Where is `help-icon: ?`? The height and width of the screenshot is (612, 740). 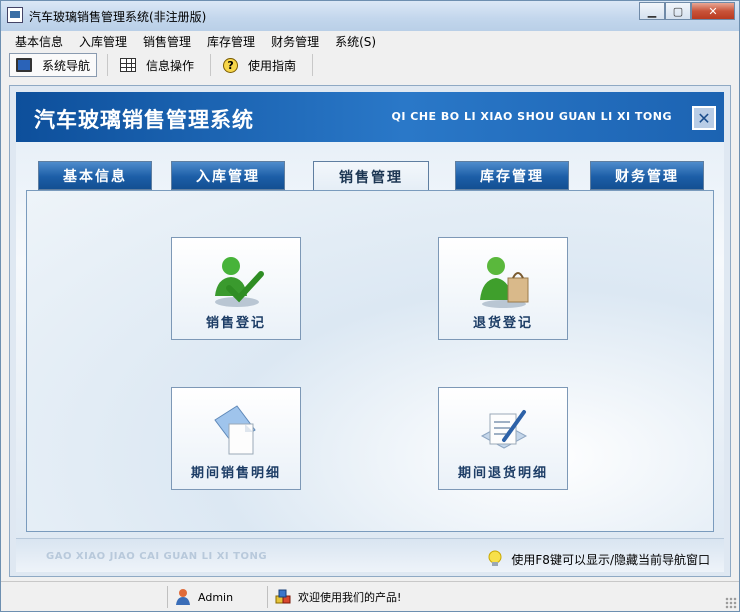
help-icon: ? is located at coordinates (231, 65).